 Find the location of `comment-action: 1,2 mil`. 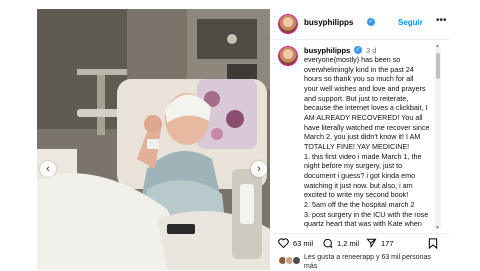

comment-action: 1,2 mil is located at coordinates (340, 243).